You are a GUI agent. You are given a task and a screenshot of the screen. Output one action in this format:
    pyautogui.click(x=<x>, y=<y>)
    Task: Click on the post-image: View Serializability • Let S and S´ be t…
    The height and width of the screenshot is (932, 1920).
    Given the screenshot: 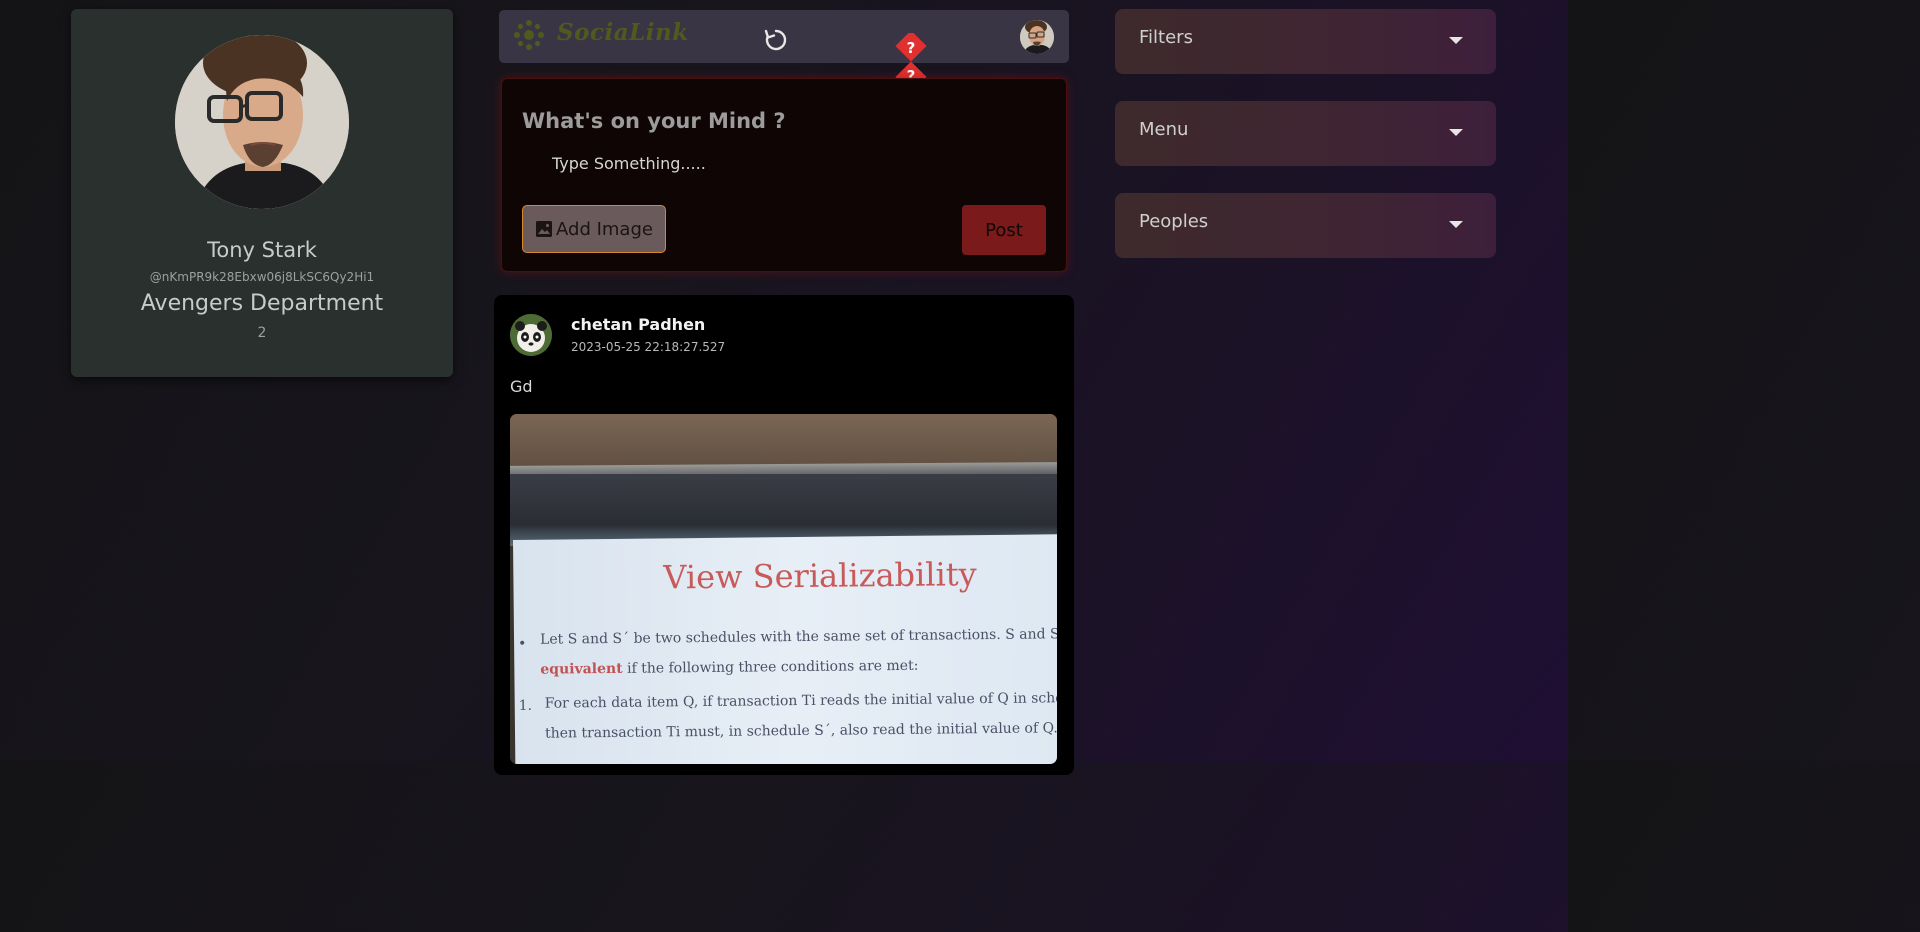 What is the action you would take?
    pyautogui.click(x=783, y=589)
    